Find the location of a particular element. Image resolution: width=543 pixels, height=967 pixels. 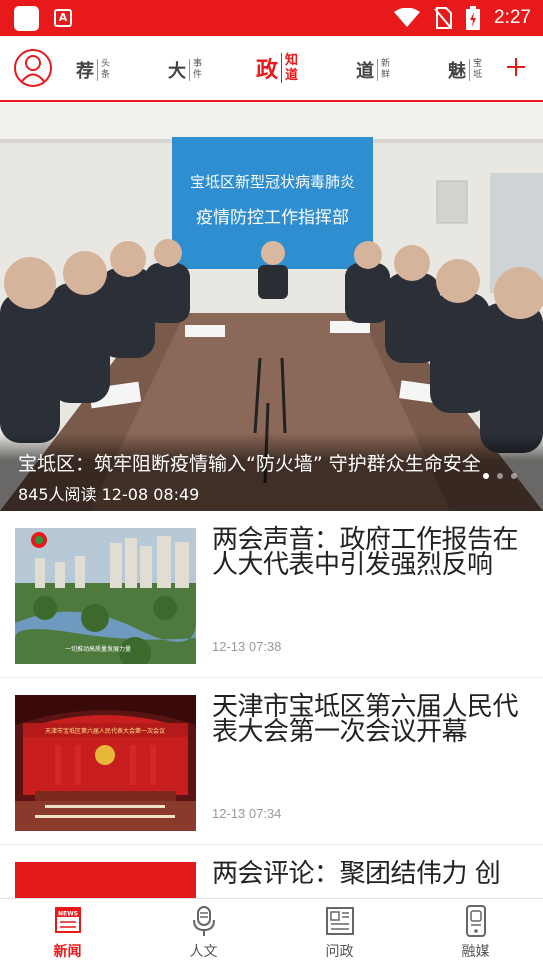

news-time: 12-13 07:38 is located at coordinates (247, 646).